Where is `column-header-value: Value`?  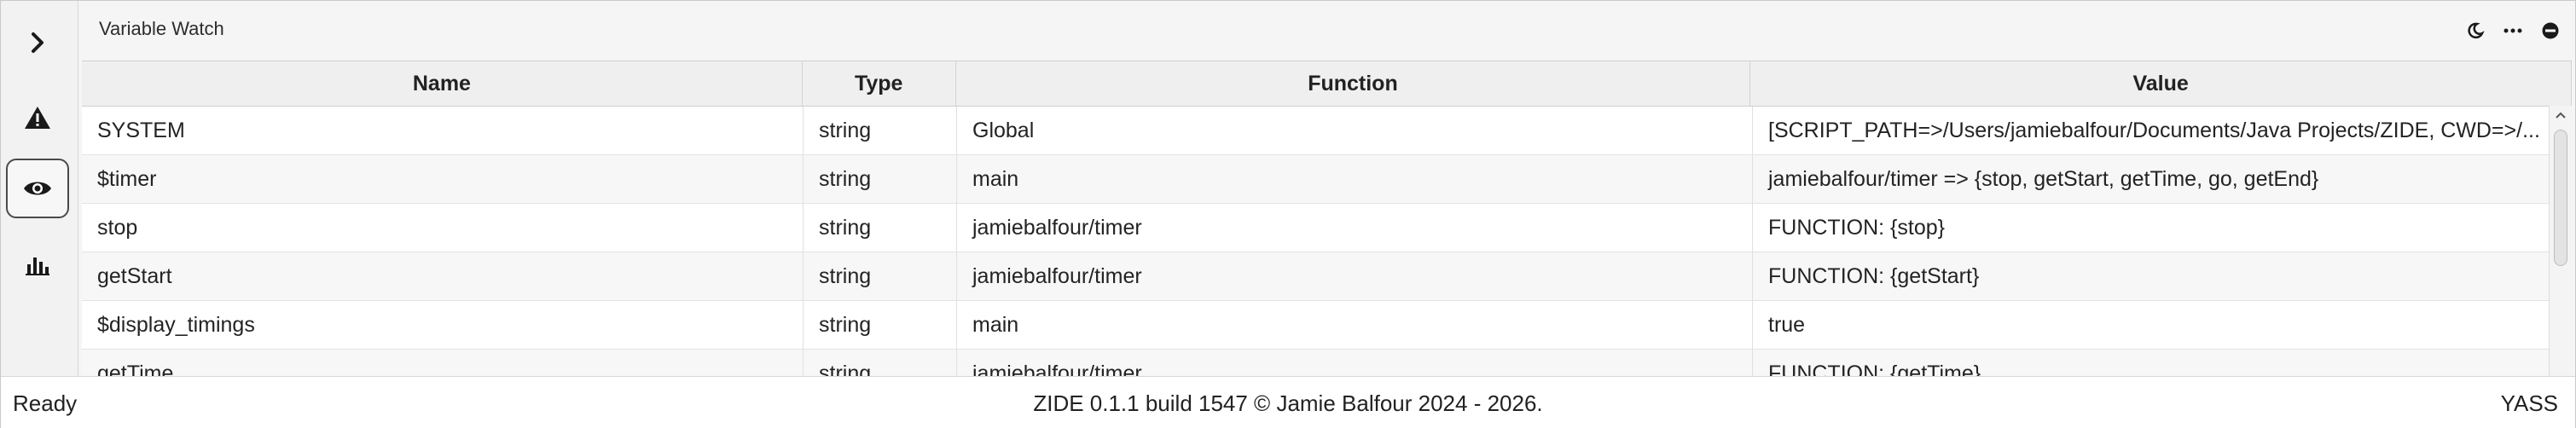
column-header-value: Value is located at coordinates (2161, 84).